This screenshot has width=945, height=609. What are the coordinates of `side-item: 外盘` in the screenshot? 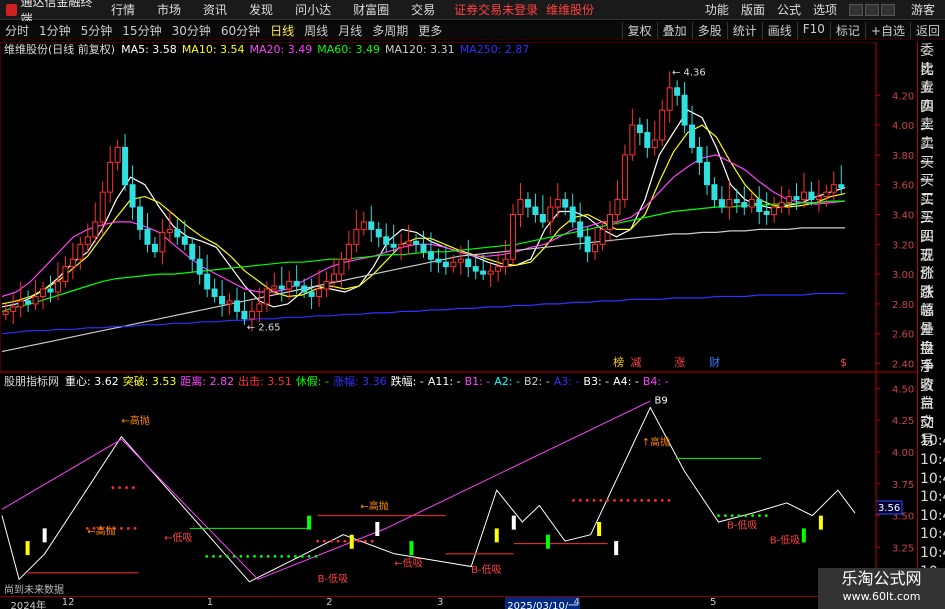 It's located at (931, 339).